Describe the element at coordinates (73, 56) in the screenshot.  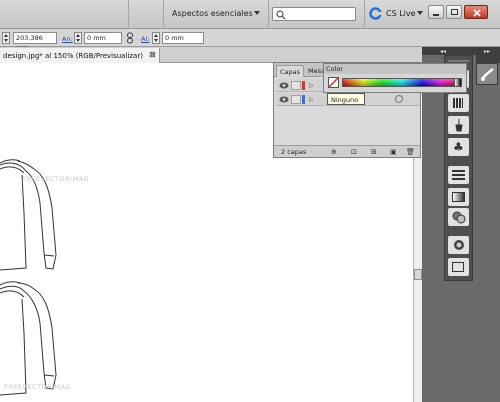
I see `document-tab-title: design.jpg* al 150% (RGB/Previsualizar)` at that location.